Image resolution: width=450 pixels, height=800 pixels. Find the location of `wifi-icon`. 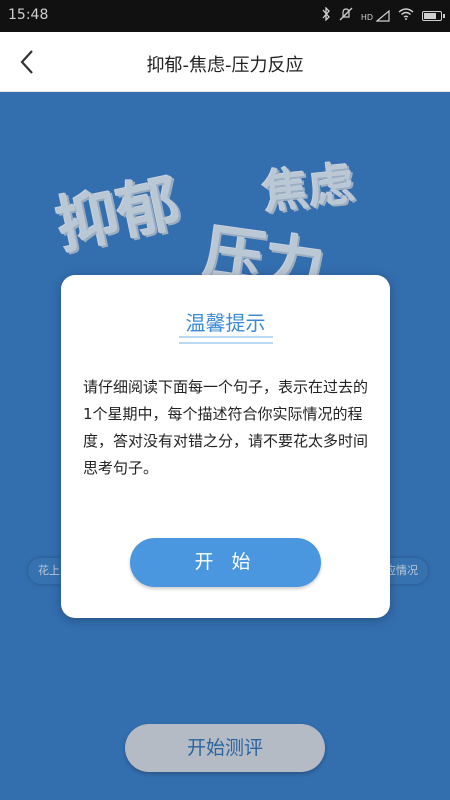

wifi-icon is located at coordinates (406, 15).